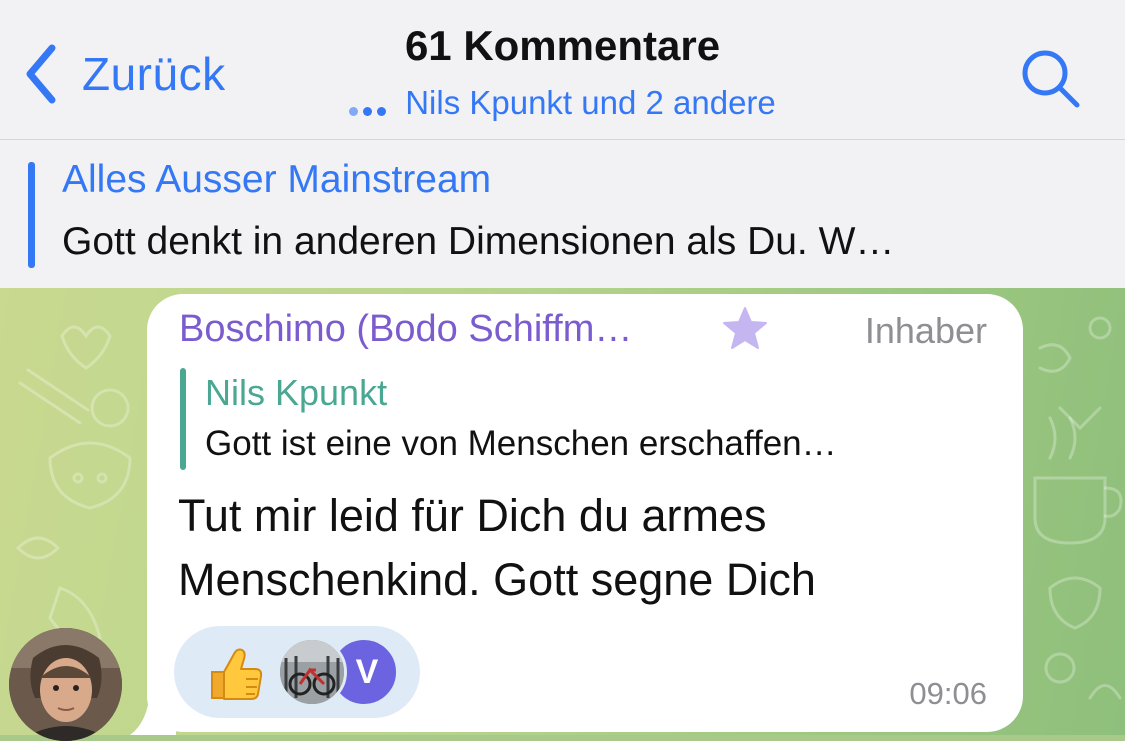  Describe the element at coordinates (183, 419) in the screenshot. I see `reply-quote-bar` at that location.